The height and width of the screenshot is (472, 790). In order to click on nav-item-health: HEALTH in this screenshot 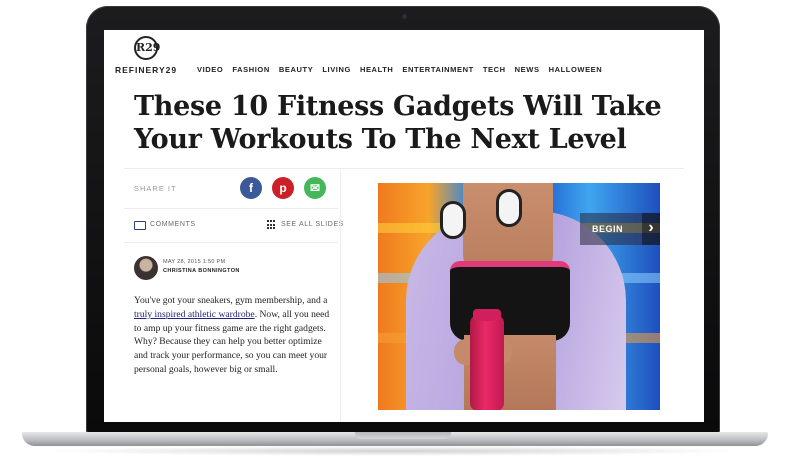, I will do `click(376, 69)`.